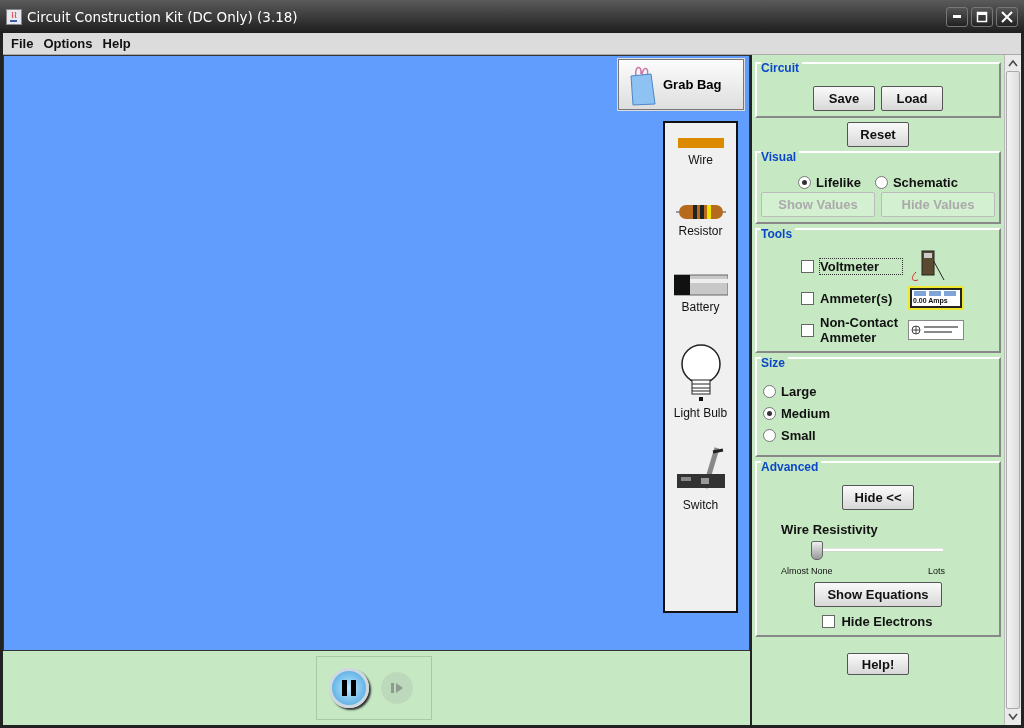 This screenshot has width=1024, height=728. I want to click on non-contact-ammeter-icon, so click(936, 330).